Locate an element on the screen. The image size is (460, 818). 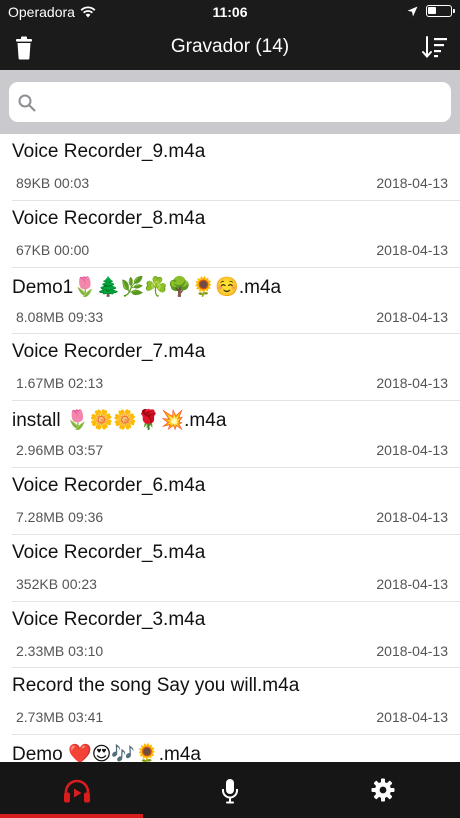
recording-meta: 67KB 00:00 is located at coordinates (53, 249).